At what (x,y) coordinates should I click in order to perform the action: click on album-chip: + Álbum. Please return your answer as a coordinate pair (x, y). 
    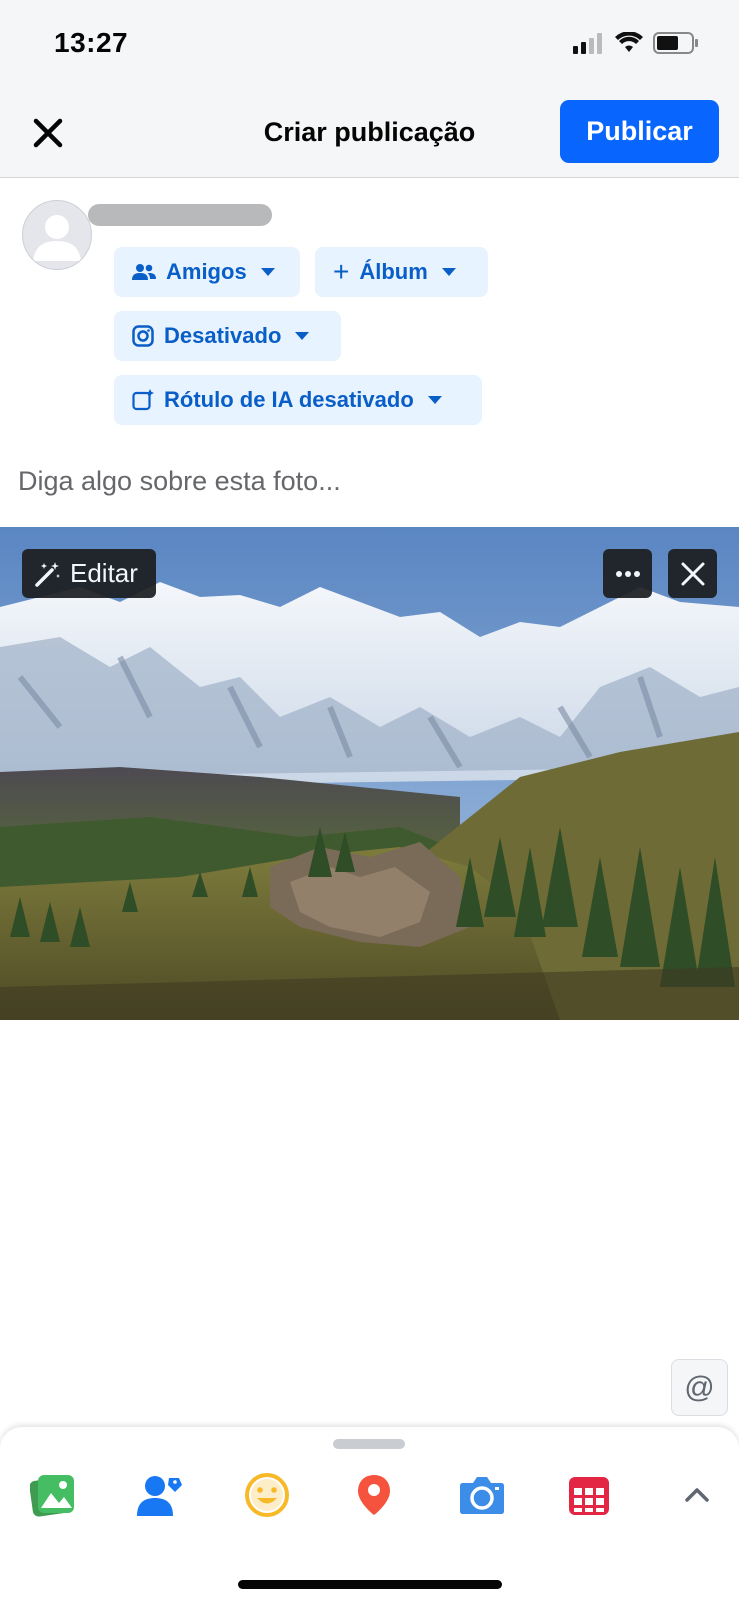
    Looking at the image, I should click on (401, 272).